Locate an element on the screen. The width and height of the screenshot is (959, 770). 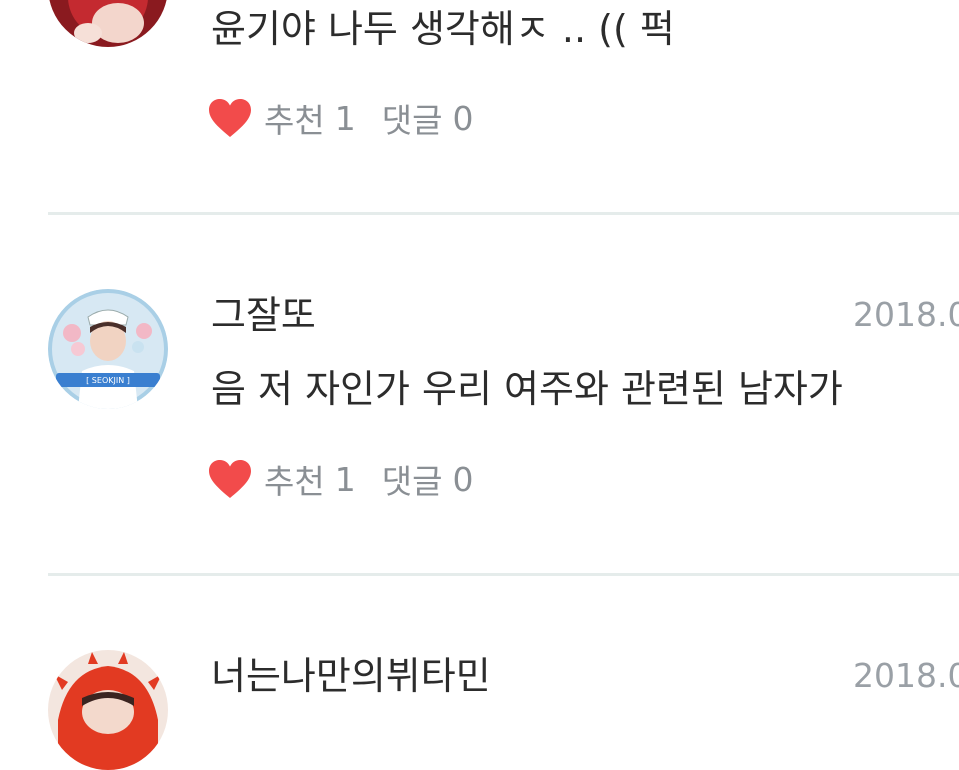
avatar-badge: [ SEOKJIN ] is located at coordinates (108, 380).